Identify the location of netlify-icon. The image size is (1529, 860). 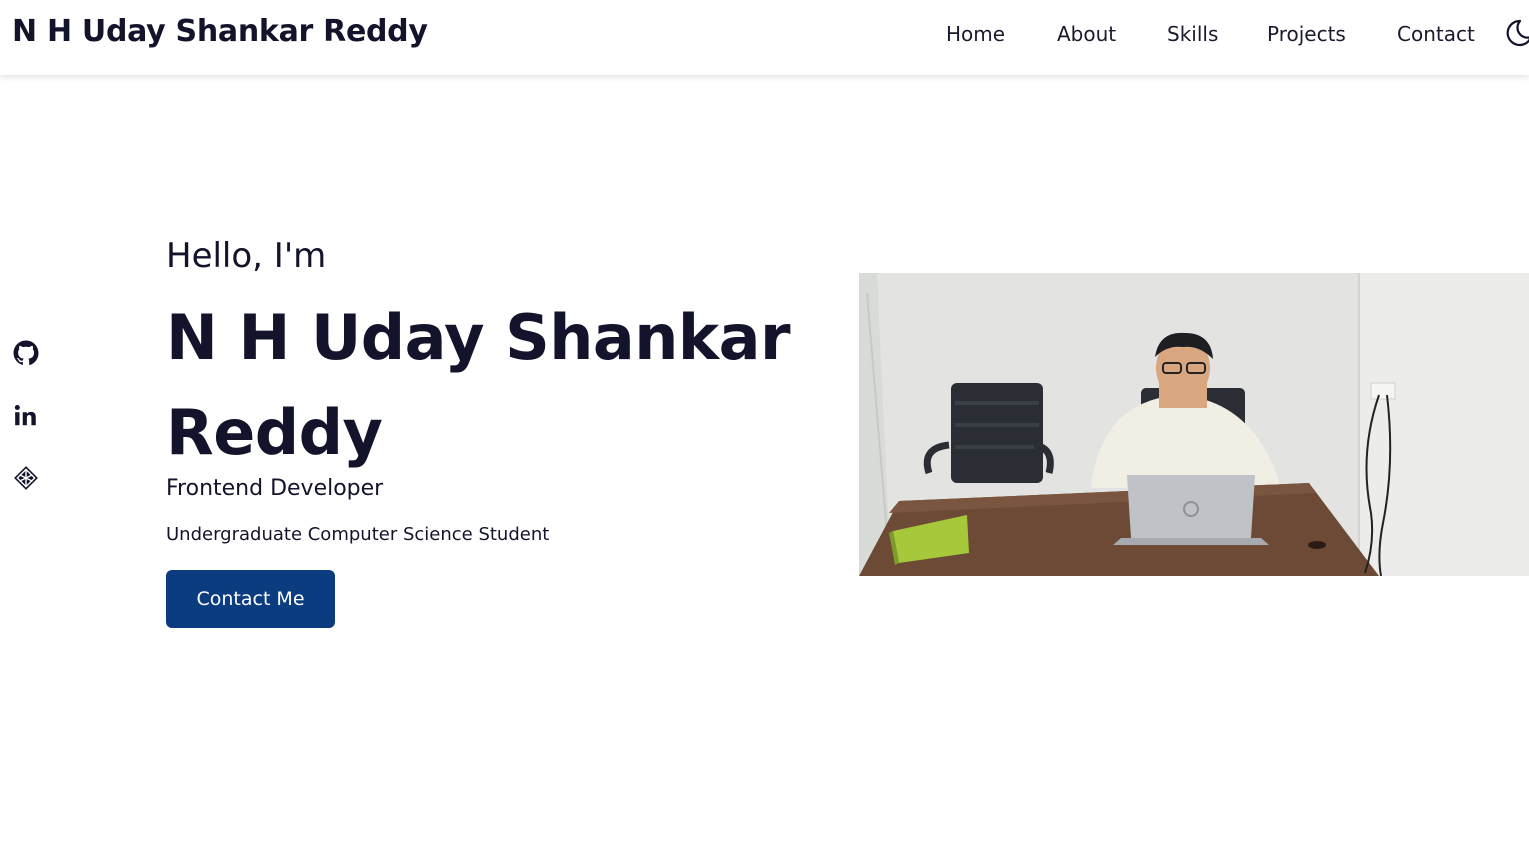
(26, 478).